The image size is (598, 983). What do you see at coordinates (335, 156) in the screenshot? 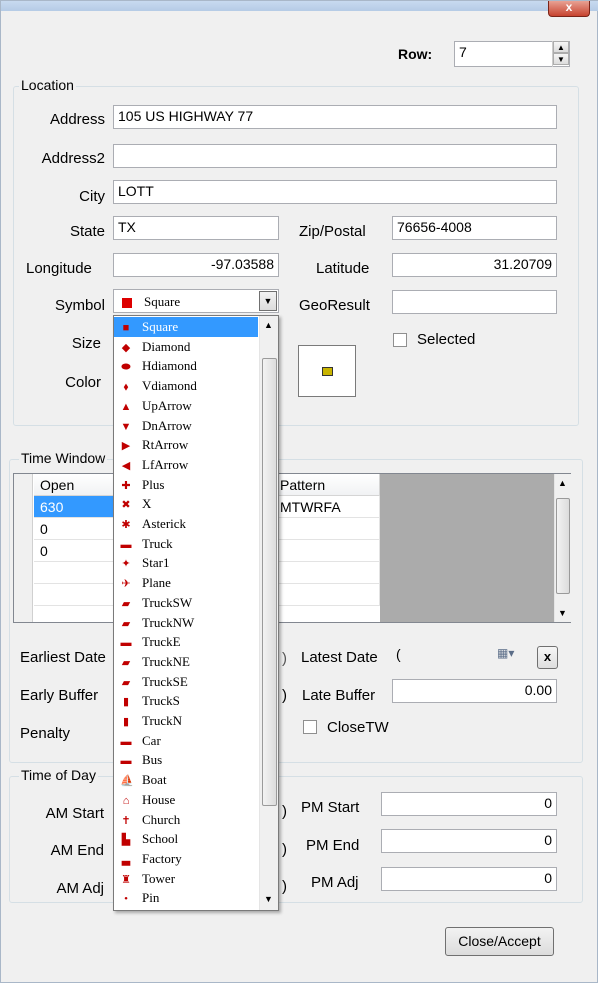
I see `address2-input` at bounding box center [335, 156].